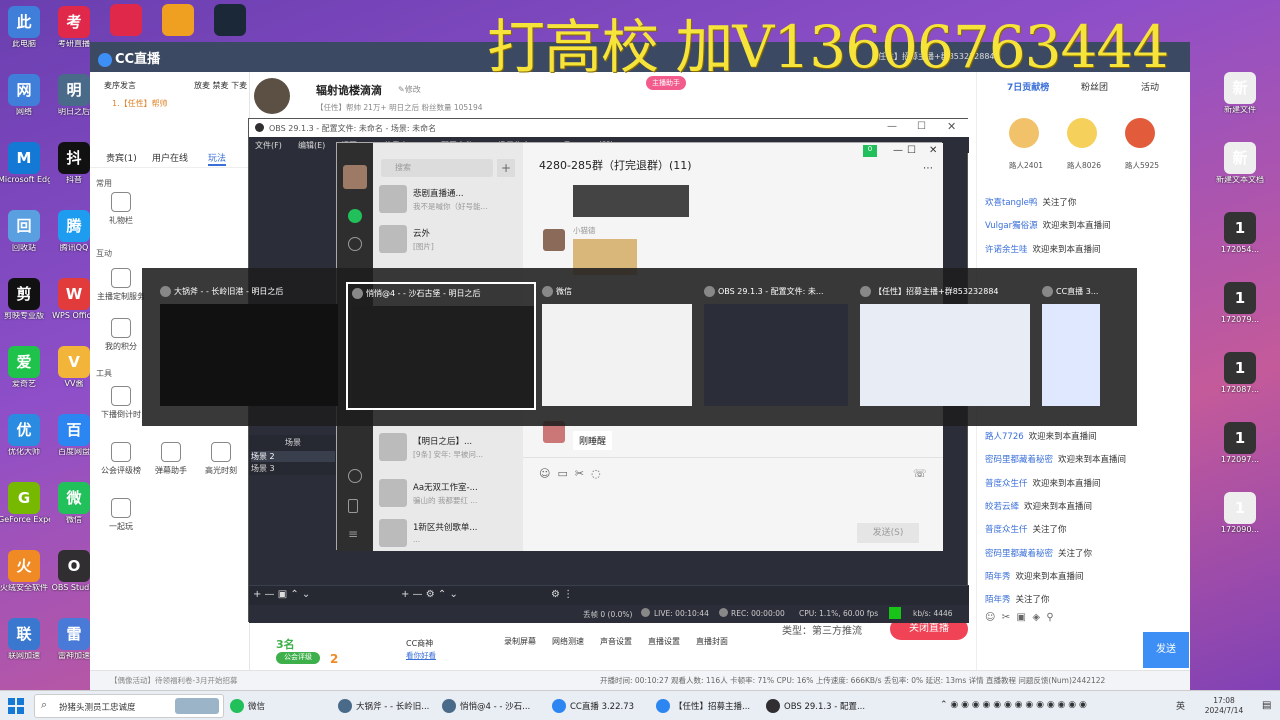 The height and width of the screenshot is (720, 1280). What do you see at coordinates (173, 680) in the screenshot?
I see `notice-bar: 【偶像活动】待领福利卷-3月开始招募` at bounding box center [173, 680].